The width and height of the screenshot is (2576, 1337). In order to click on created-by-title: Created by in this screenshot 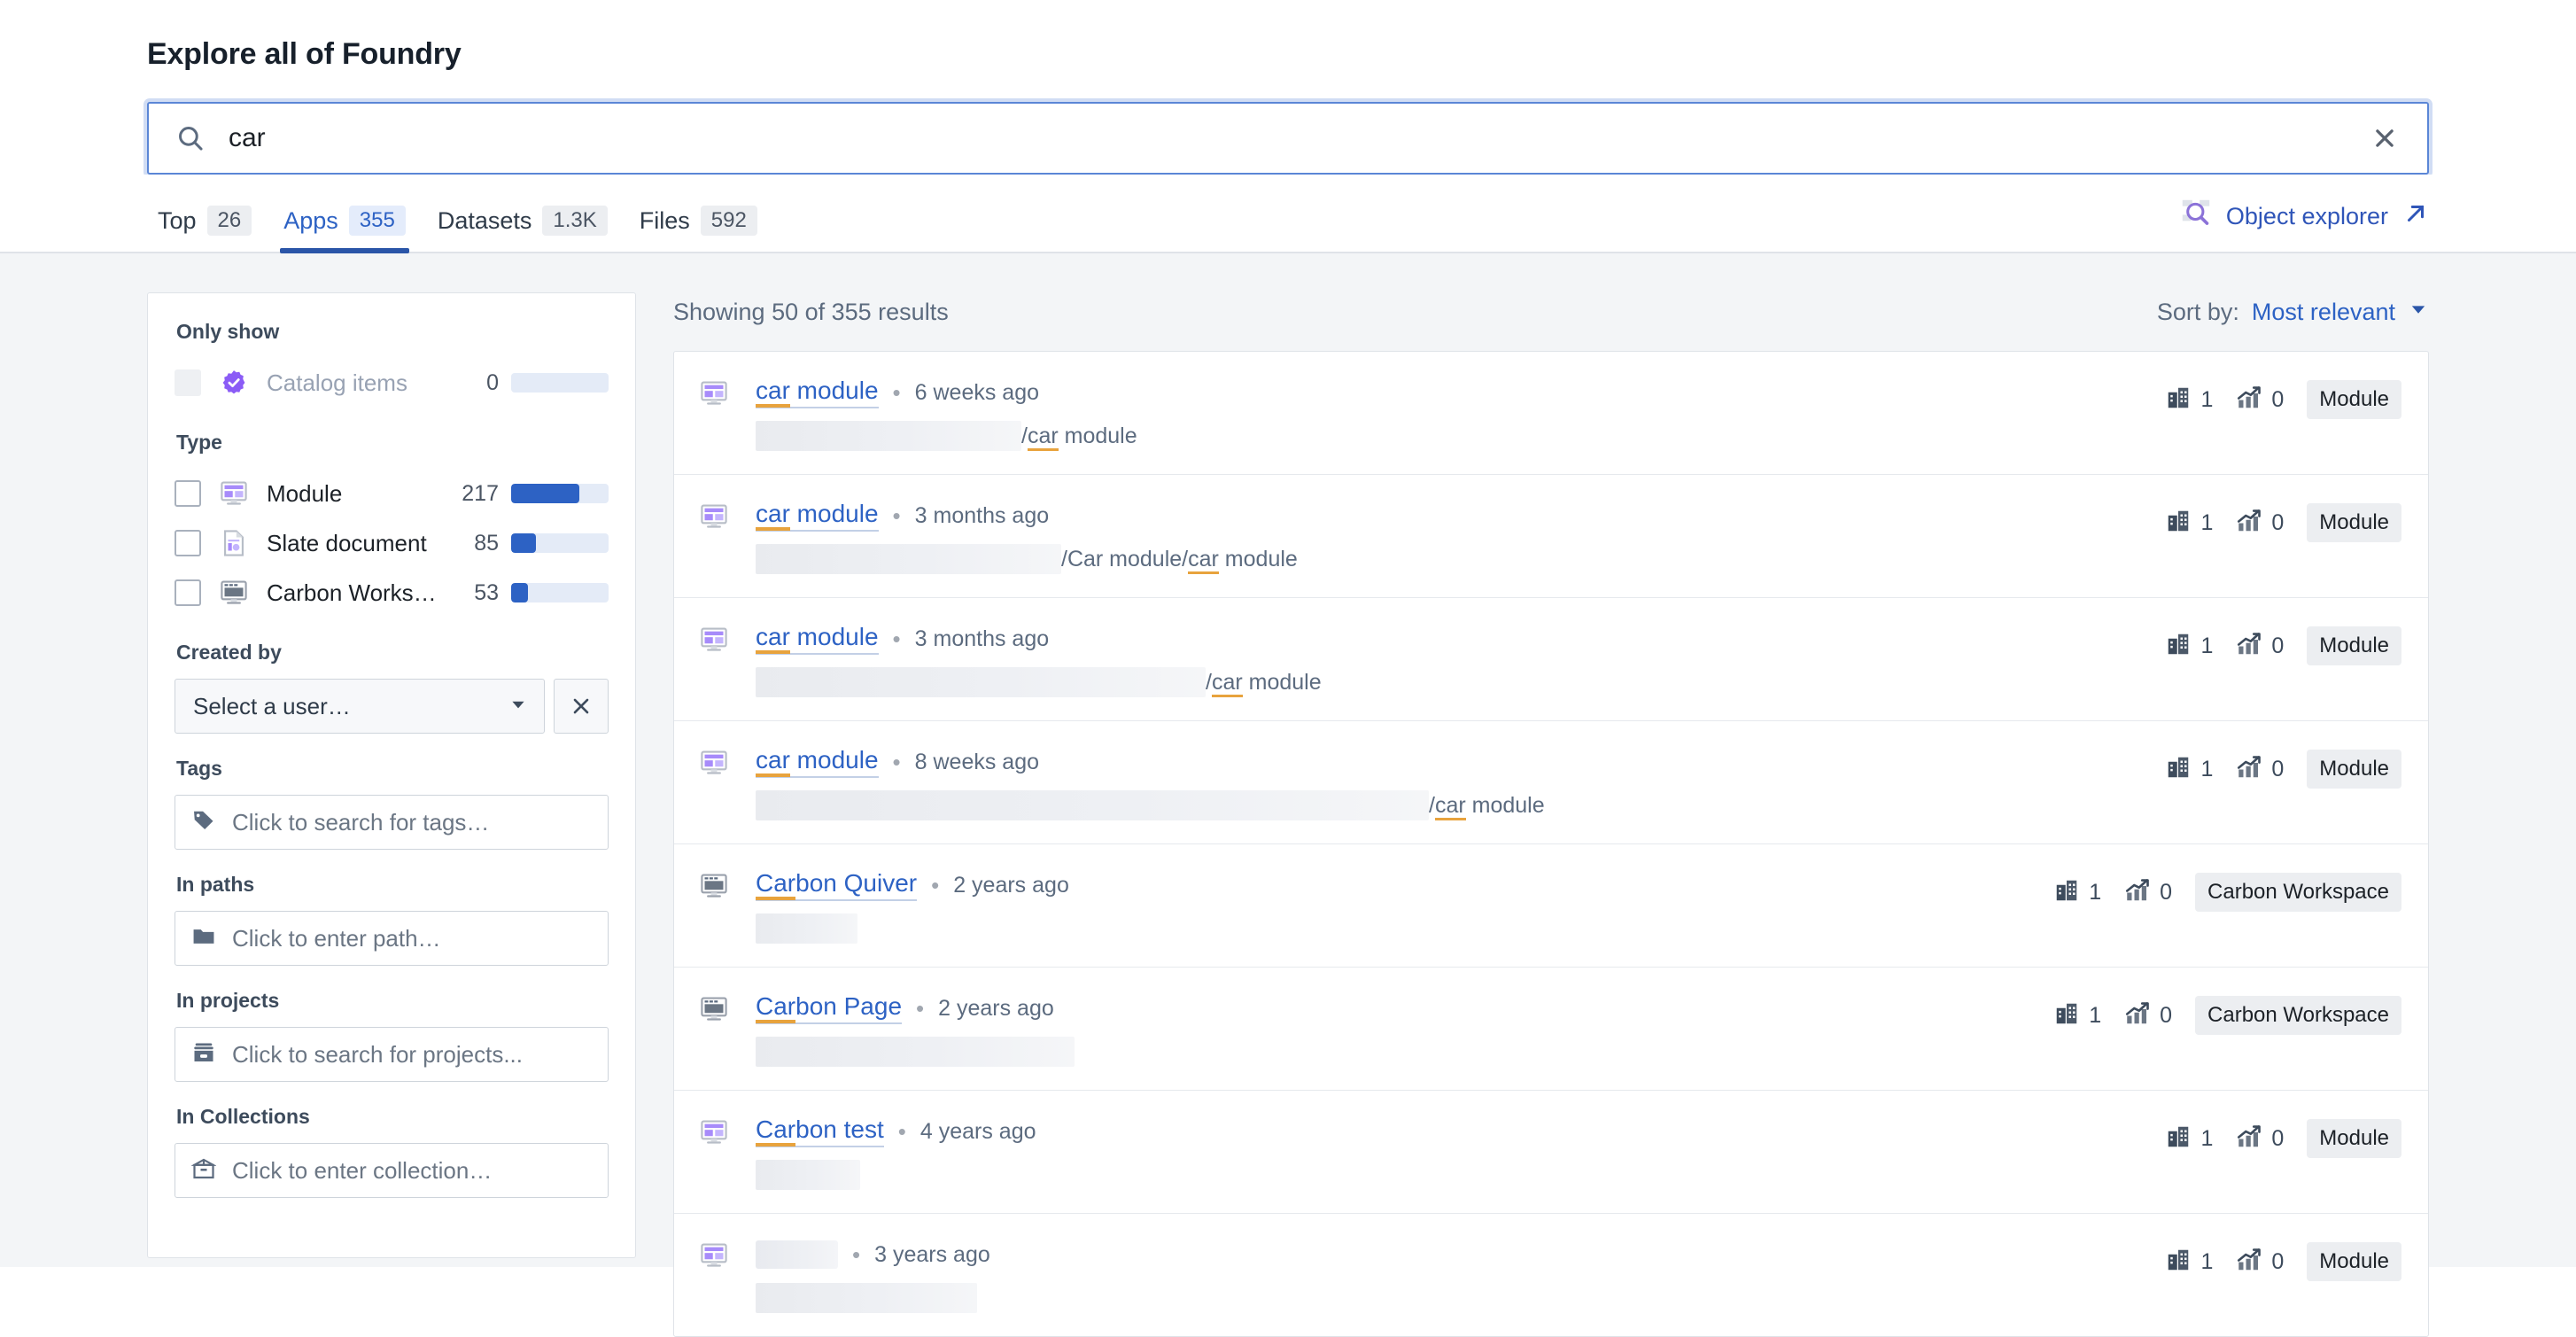, I will do `click(229, 652)`.